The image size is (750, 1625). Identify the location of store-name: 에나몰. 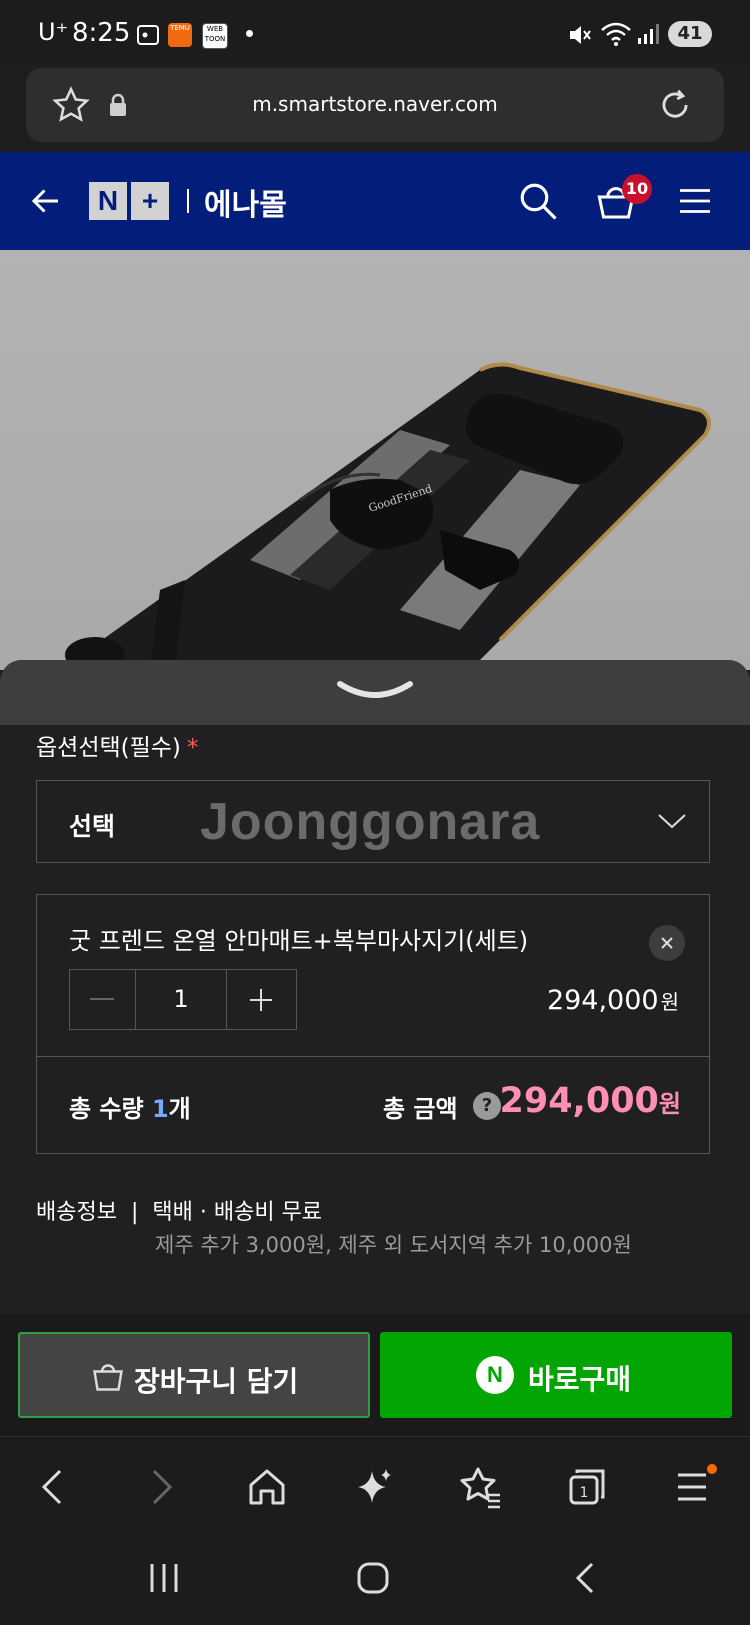
(245, 202).